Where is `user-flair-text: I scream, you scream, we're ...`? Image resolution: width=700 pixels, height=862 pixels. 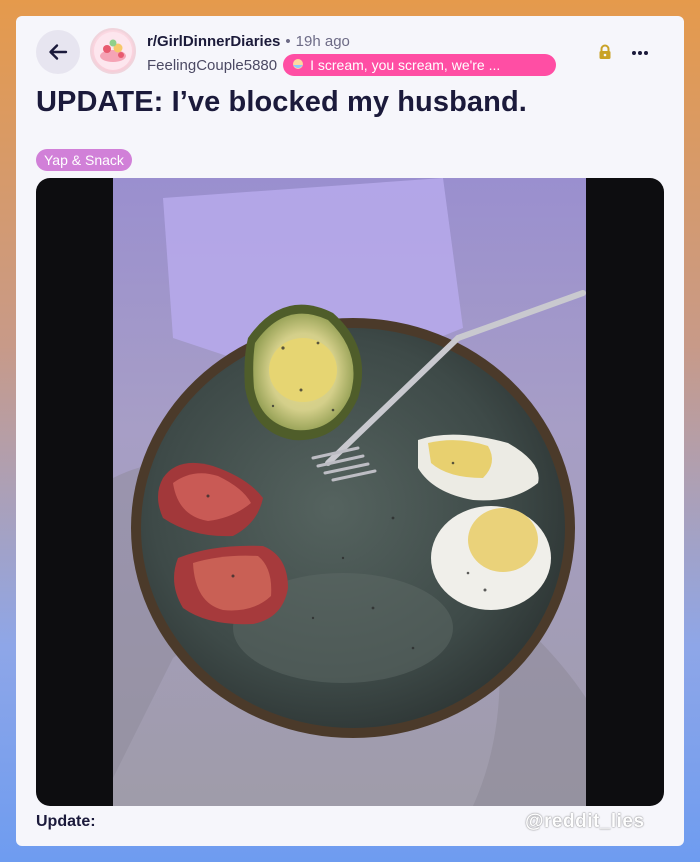
user-flair-text: I scream, you scream, we're ... is located at coordinates (405, 65).